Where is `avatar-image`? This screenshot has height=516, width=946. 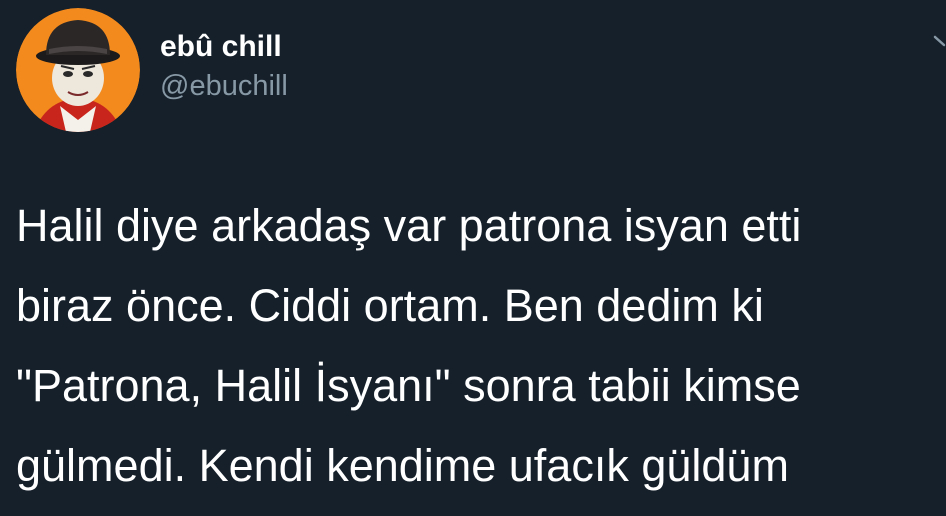 avatar-image is located at coordinates (78, 70).